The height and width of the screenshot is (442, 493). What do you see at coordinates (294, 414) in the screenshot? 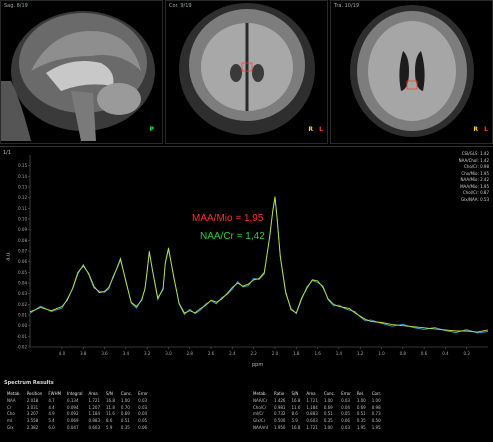
I see `table-cell: 8.6` at bounding box center [294, 414].